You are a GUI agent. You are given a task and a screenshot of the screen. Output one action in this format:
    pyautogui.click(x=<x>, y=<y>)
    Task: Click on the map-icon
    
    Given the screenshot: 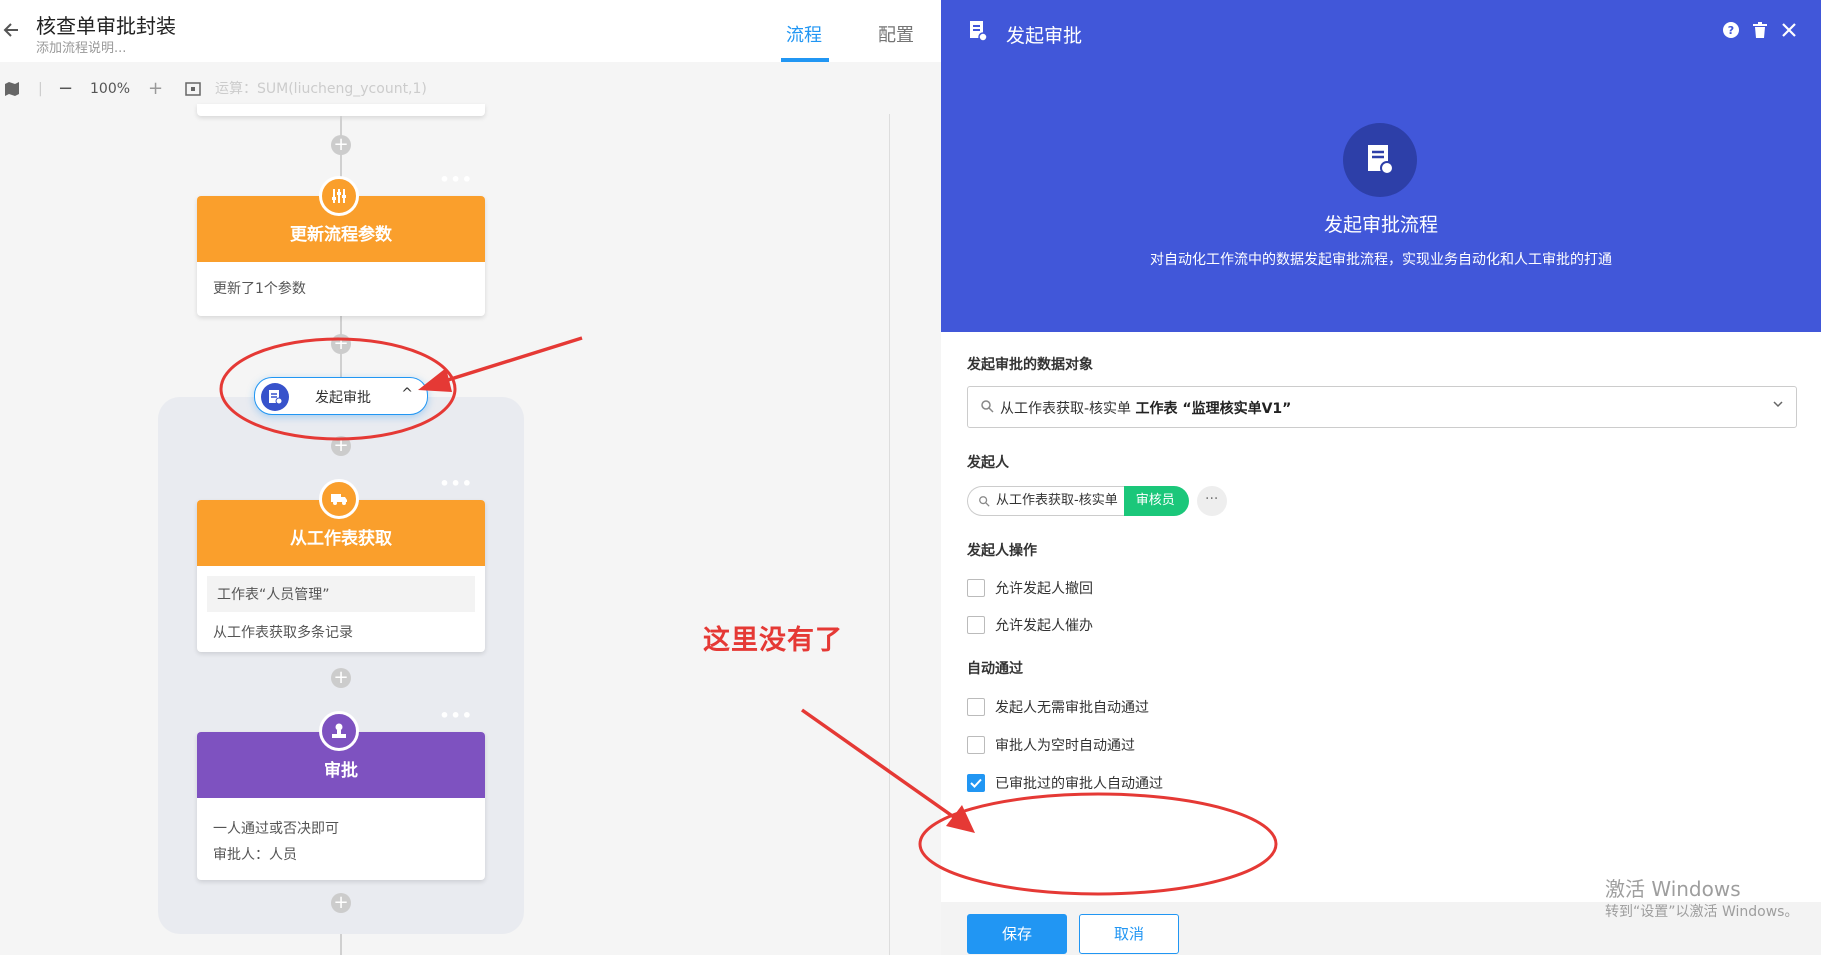 What is the action you would take?
    pyautogui.click(x=12, y=89)
    